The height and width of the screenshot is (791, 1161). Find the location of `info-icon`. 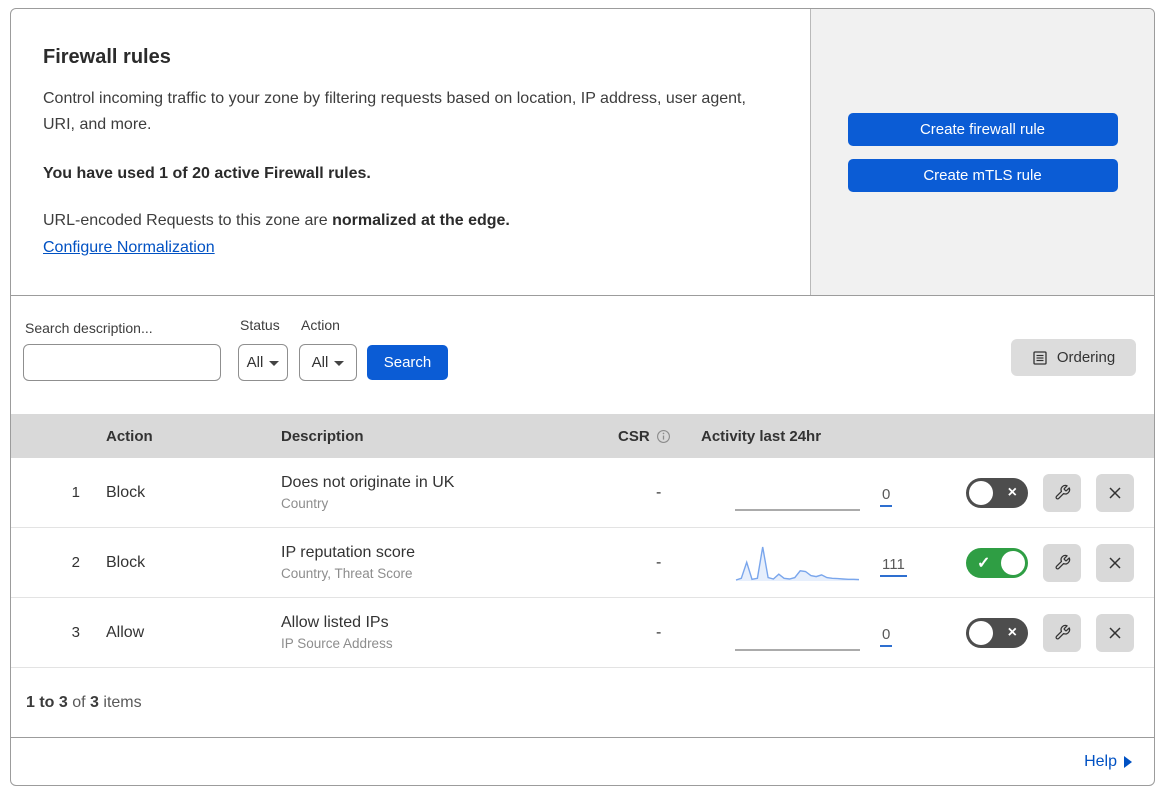

info-icon is located at coordinates (663, 436).